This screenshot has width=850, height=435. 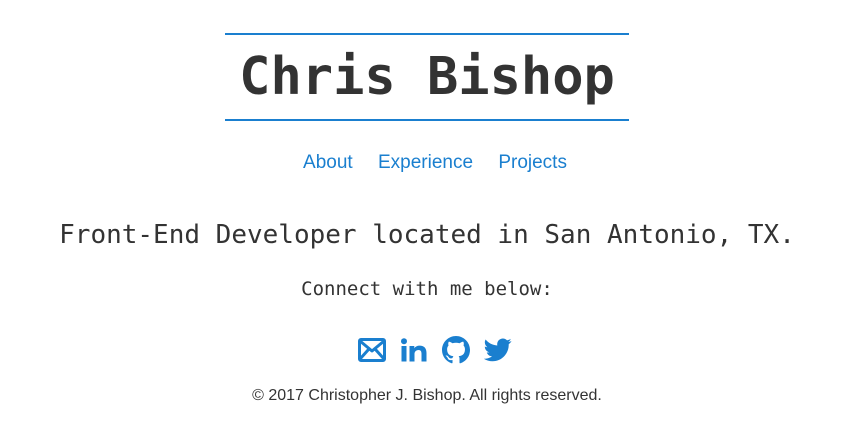 I want to click on connect-text: Connect with me below:, so click(x=427, y=289).